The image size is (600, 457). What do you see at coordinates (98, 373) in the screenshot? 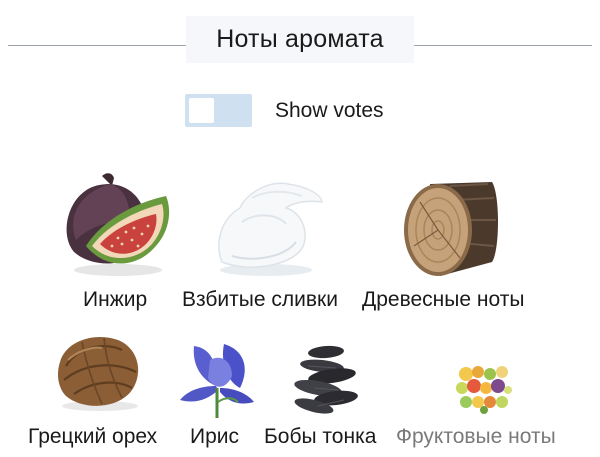
I see `walnut-icon` at bounding box center [98, 373].